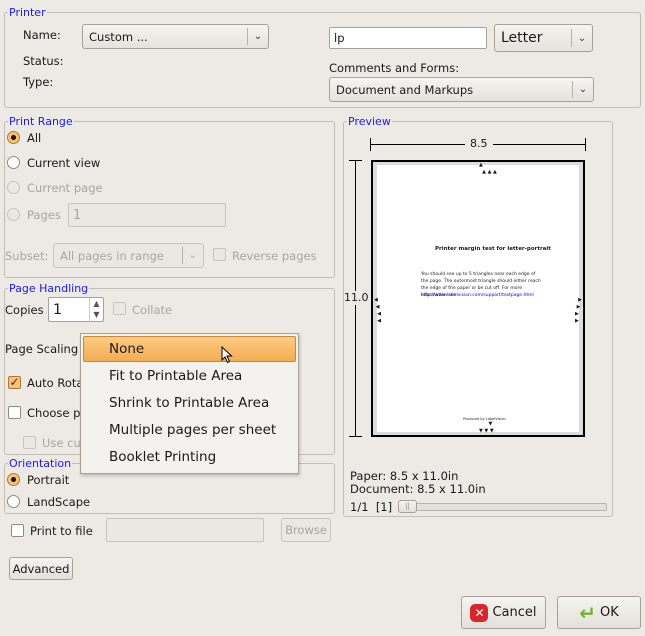 Image resolution: width=645 pixels, height=636 pixels. What do you see at coordinates (42, 349) in the screenshot?
I see `page-scaling-label: Page Scaling` at bounding box center [42, 349].